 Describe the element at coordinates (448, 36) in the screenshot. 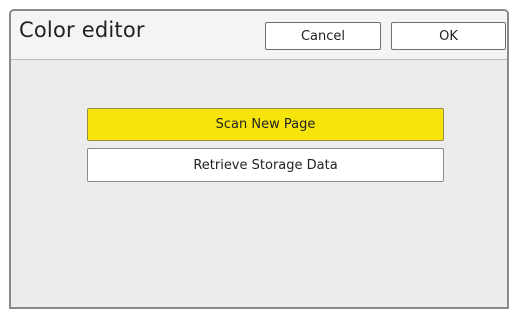

I see `ok-button: OK` at that location.